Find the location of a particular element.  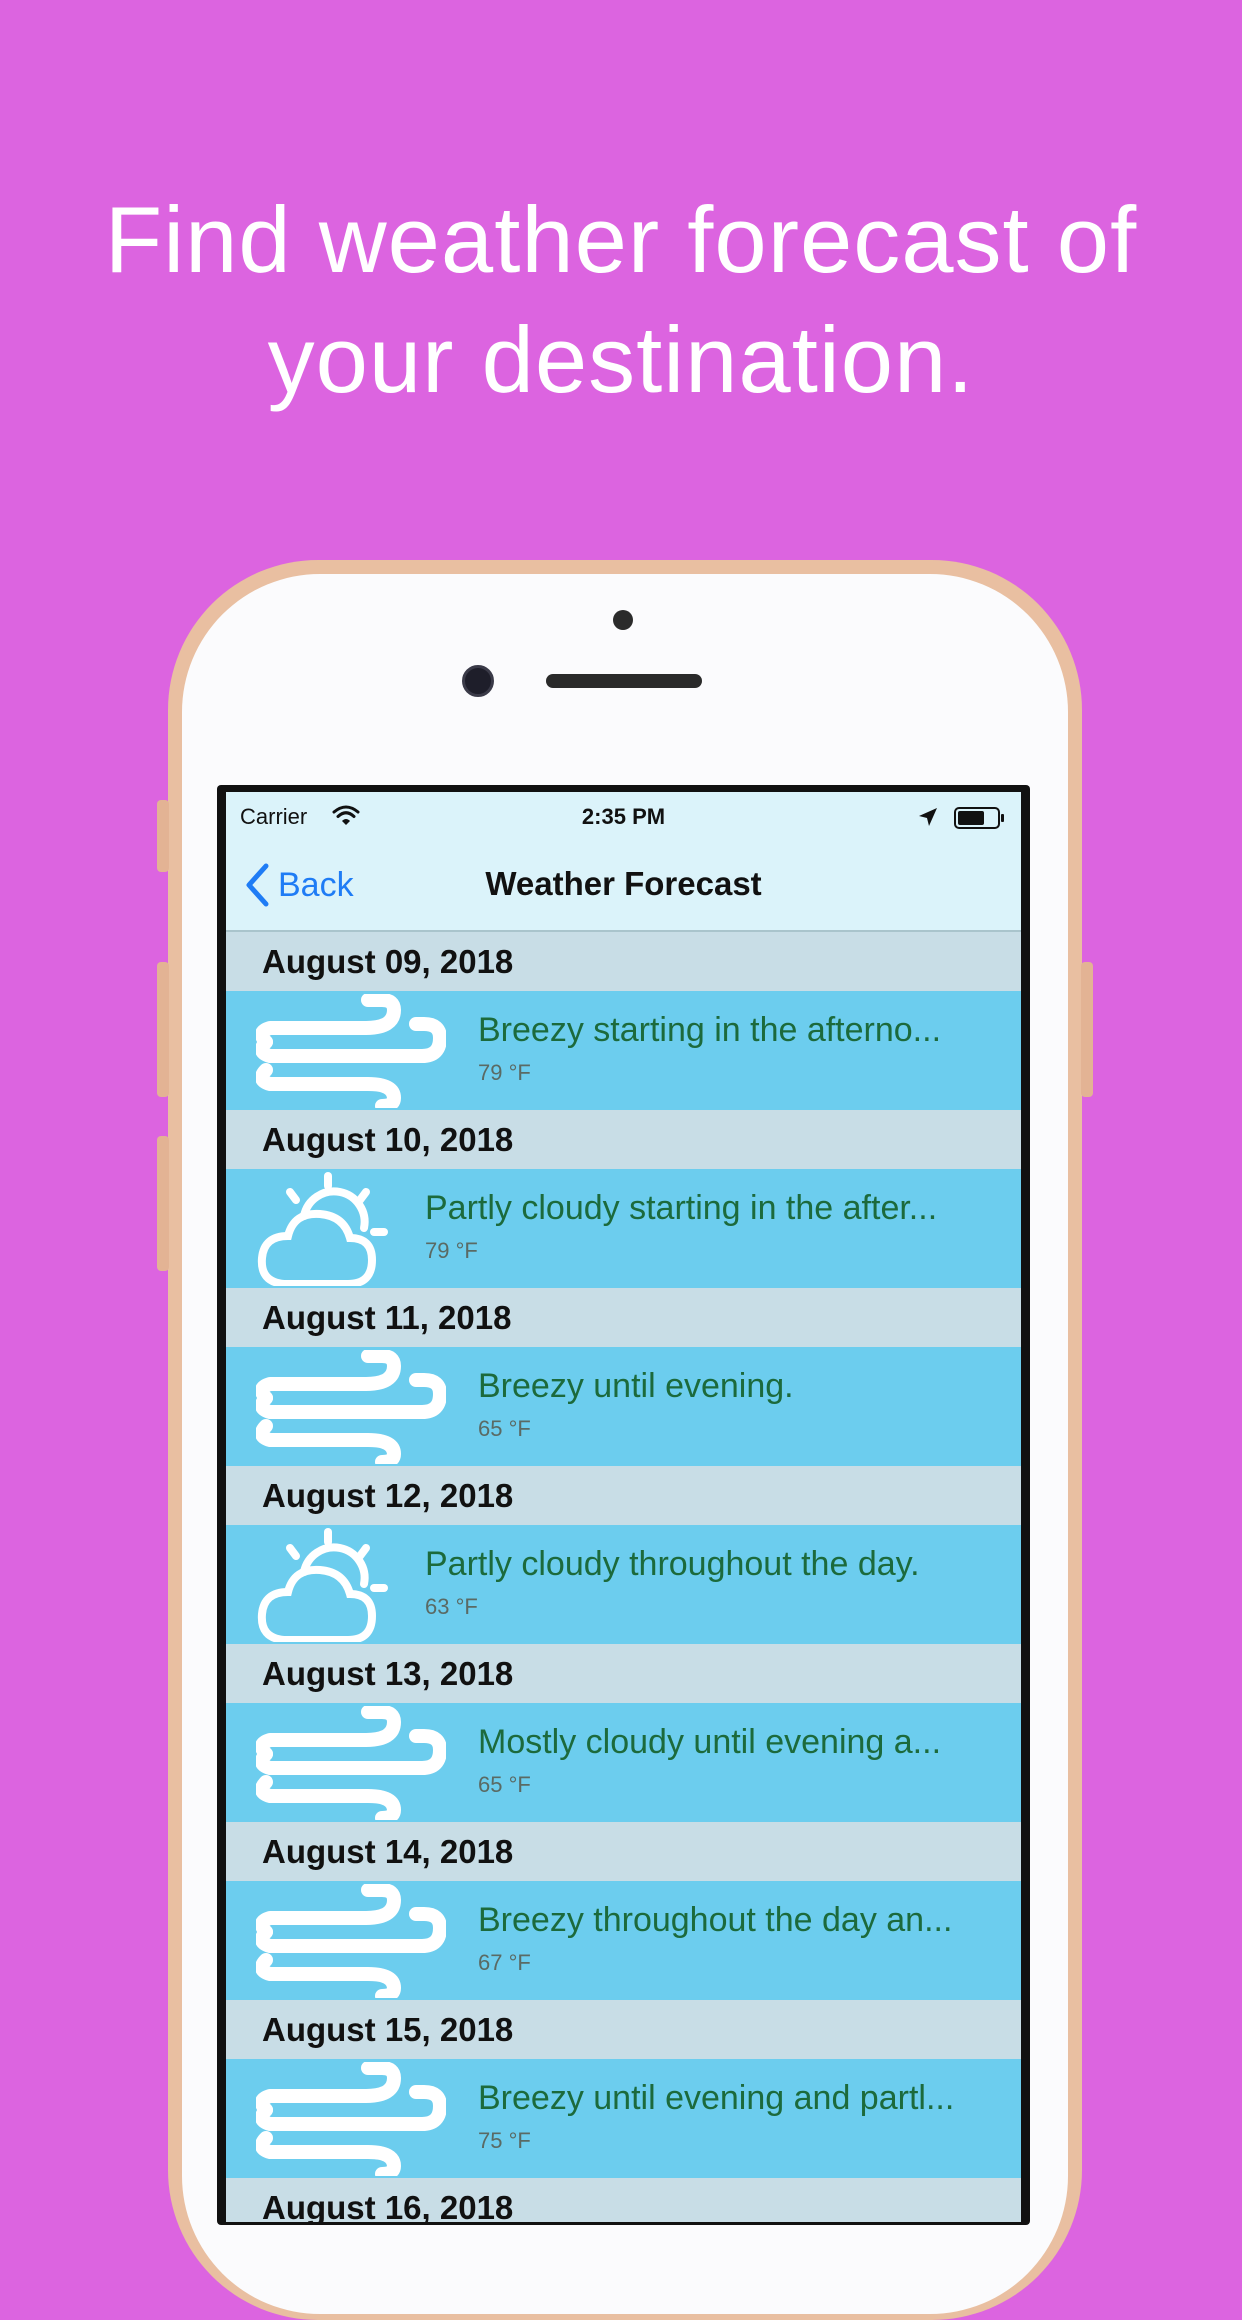

section-header-date: August 14, 2018 is located at coordinates (623, 1851).